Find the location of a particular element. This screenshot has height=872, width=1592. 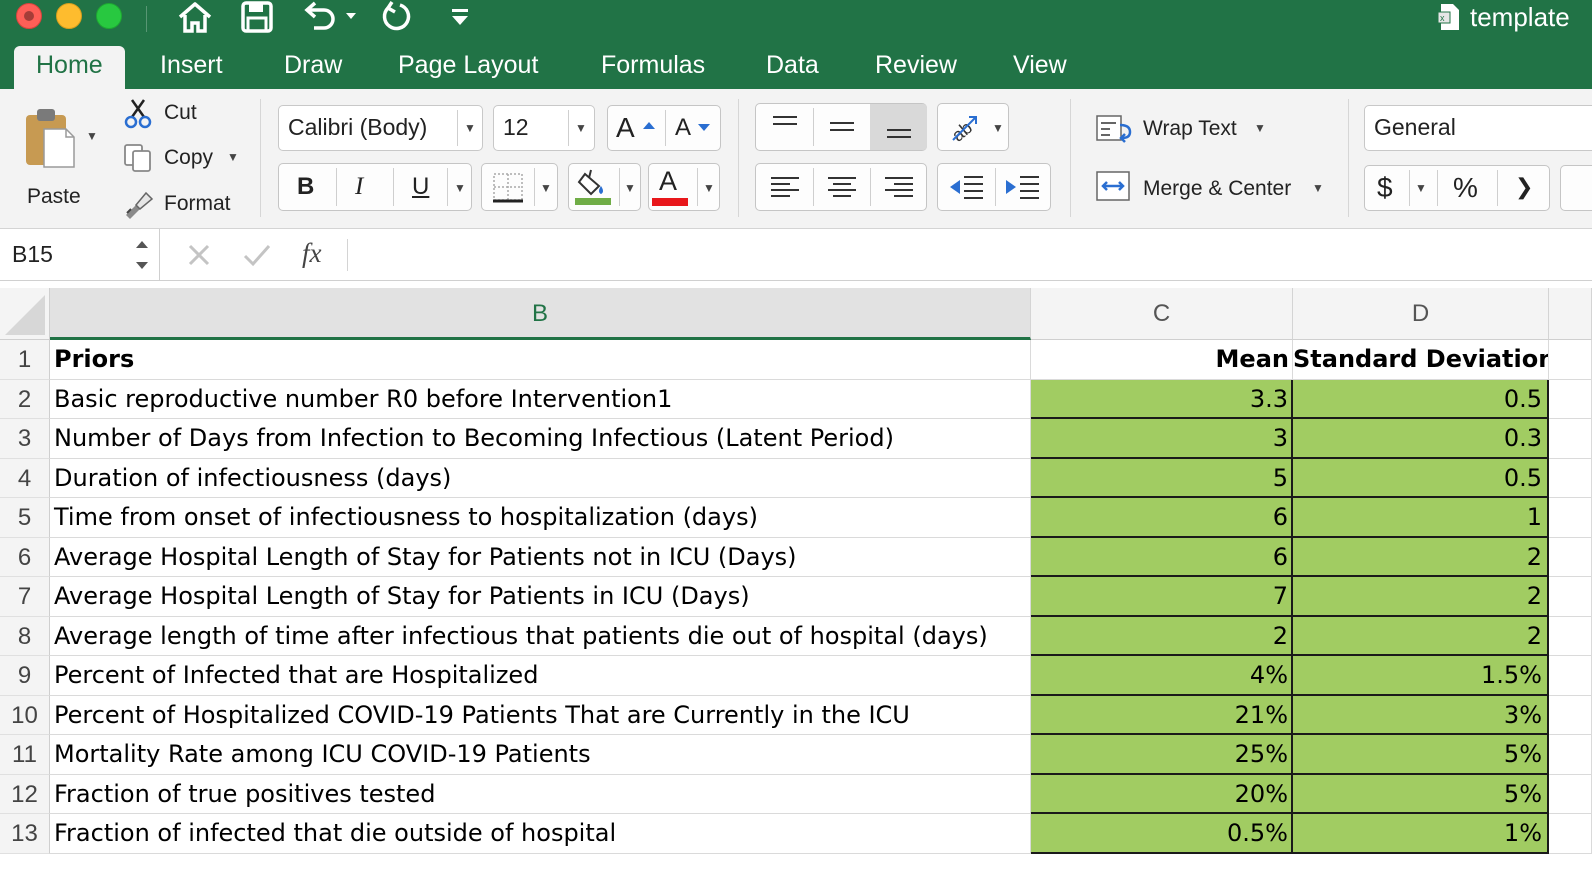

insert-function-button: fx is located at coordinates (312, 253).